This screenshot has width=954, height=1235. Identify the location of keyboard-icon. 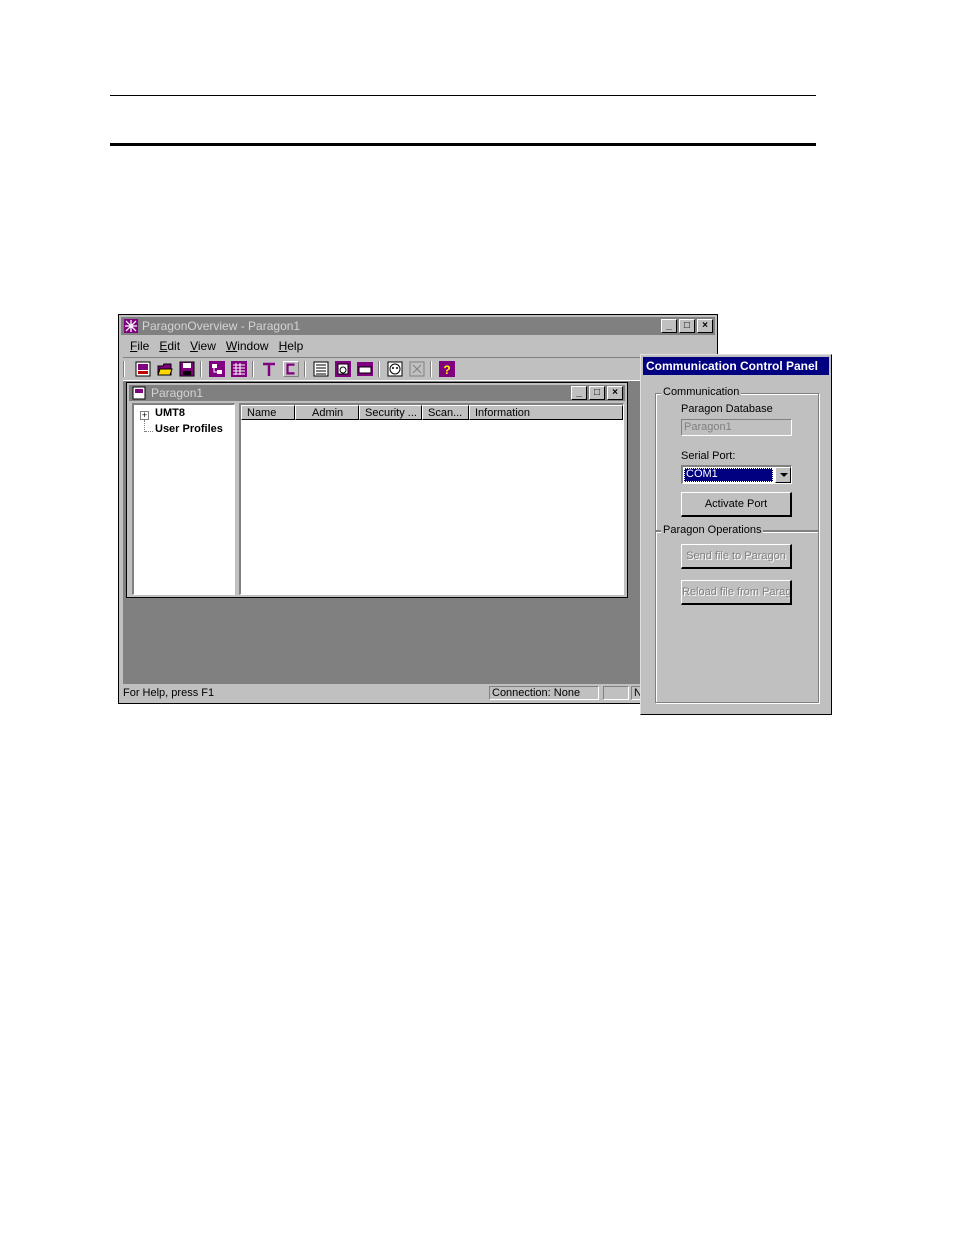
(365, 369).